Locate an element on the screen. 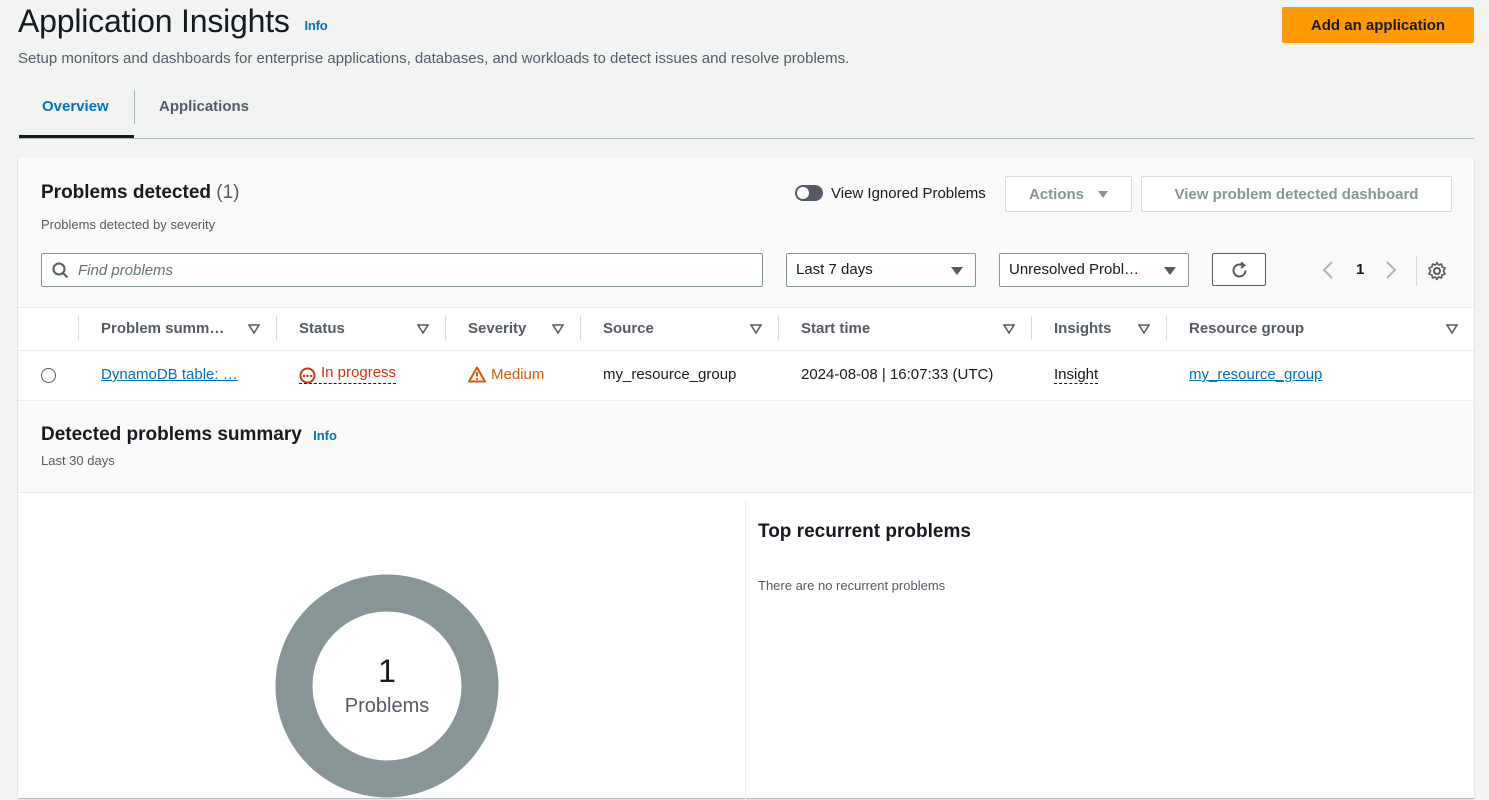 The width and height of the screenshot is (1489, 800). summary-title: Detected problems summary Info is located at coordinates (189, 435).